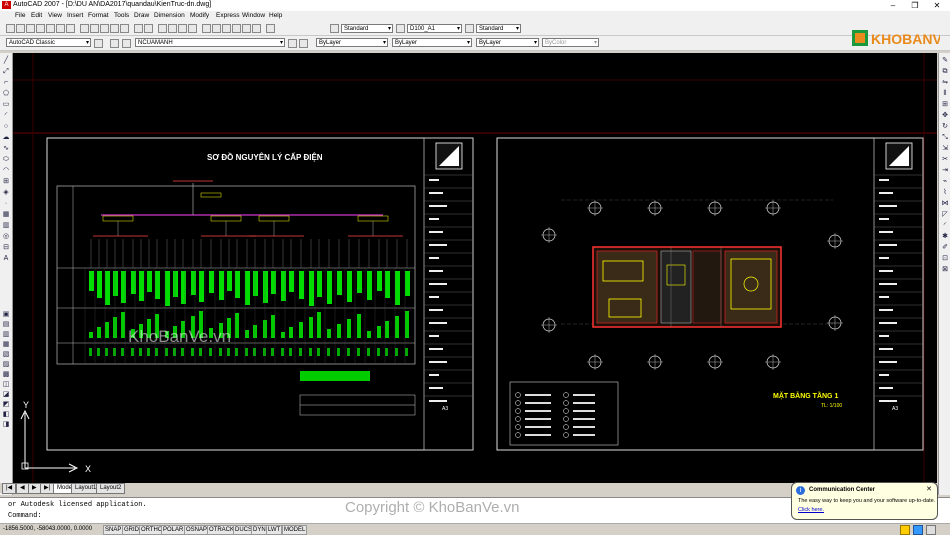 This screenshot has width=950, height=535. Describe the element at coordinates (945, 181) in the screenshot. I see `break-at-point-icon: ⌁` at that location.